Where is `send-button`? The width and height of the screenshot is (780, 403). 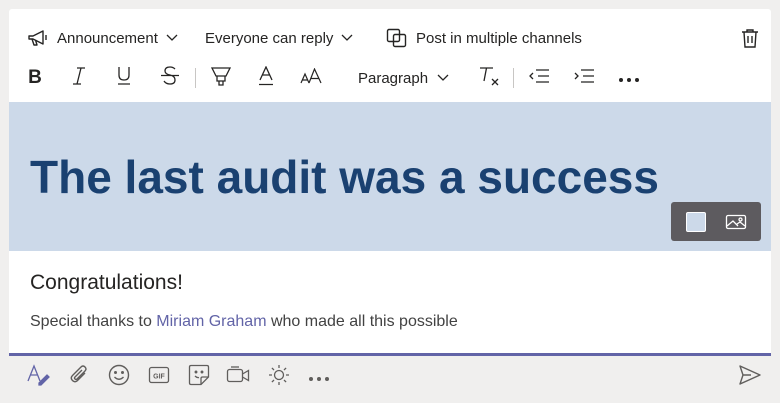
send-button is located at coordinates (750, 377).